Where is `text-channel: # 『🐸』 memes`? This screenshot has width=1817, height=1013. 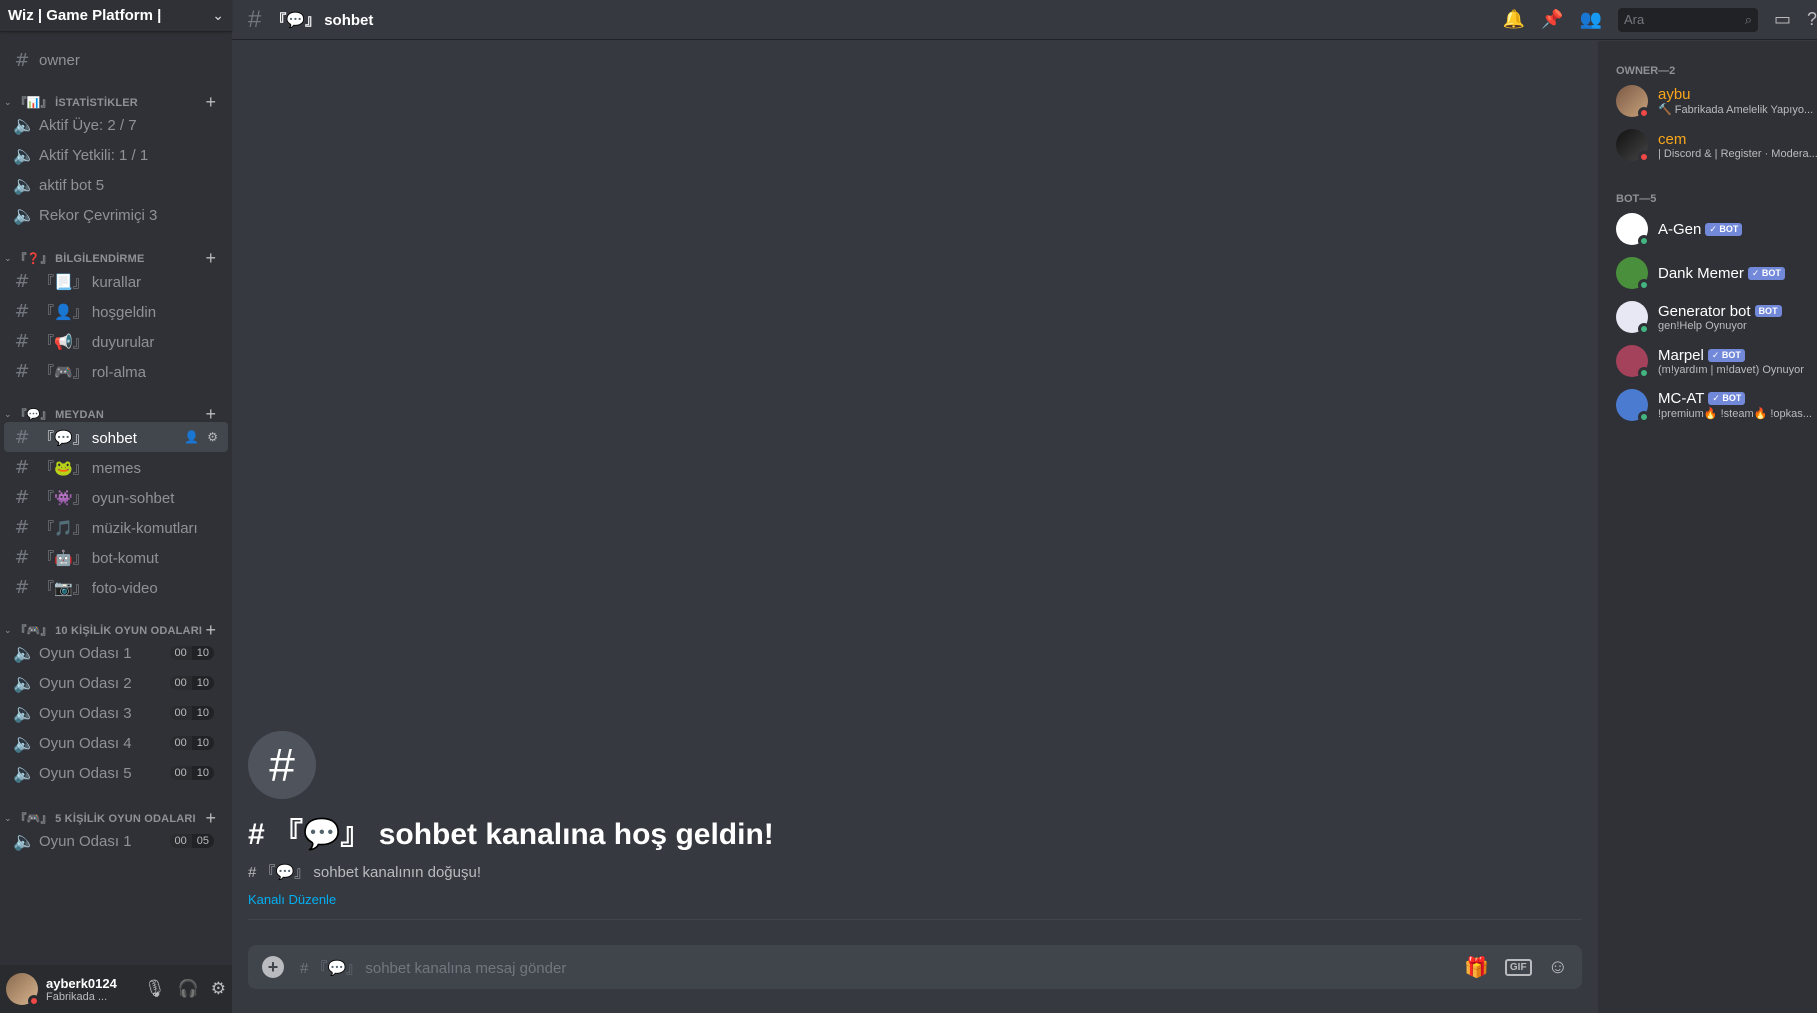 text-channel: # 『🐸』 memes is located at coordinates (116, 467).